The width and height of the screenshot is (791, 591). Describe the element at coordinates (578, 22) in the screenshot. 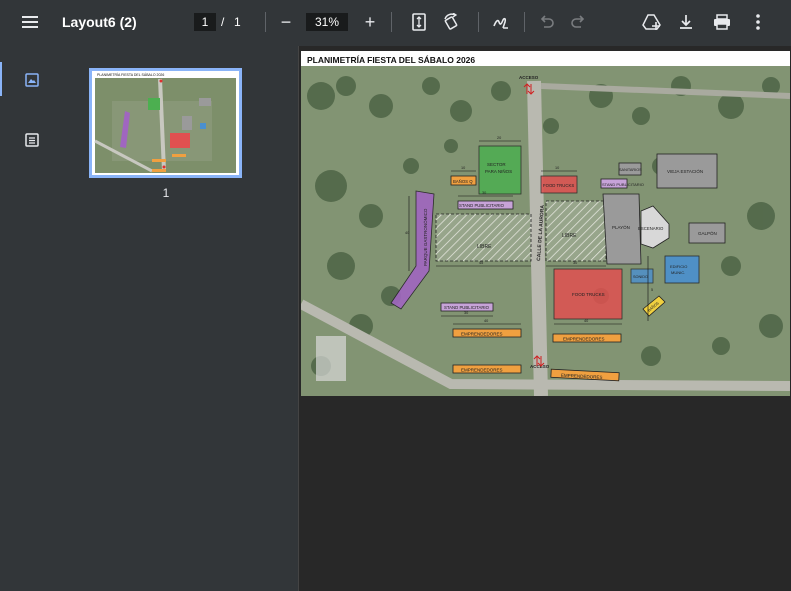

I see `redo-icon` at that location.